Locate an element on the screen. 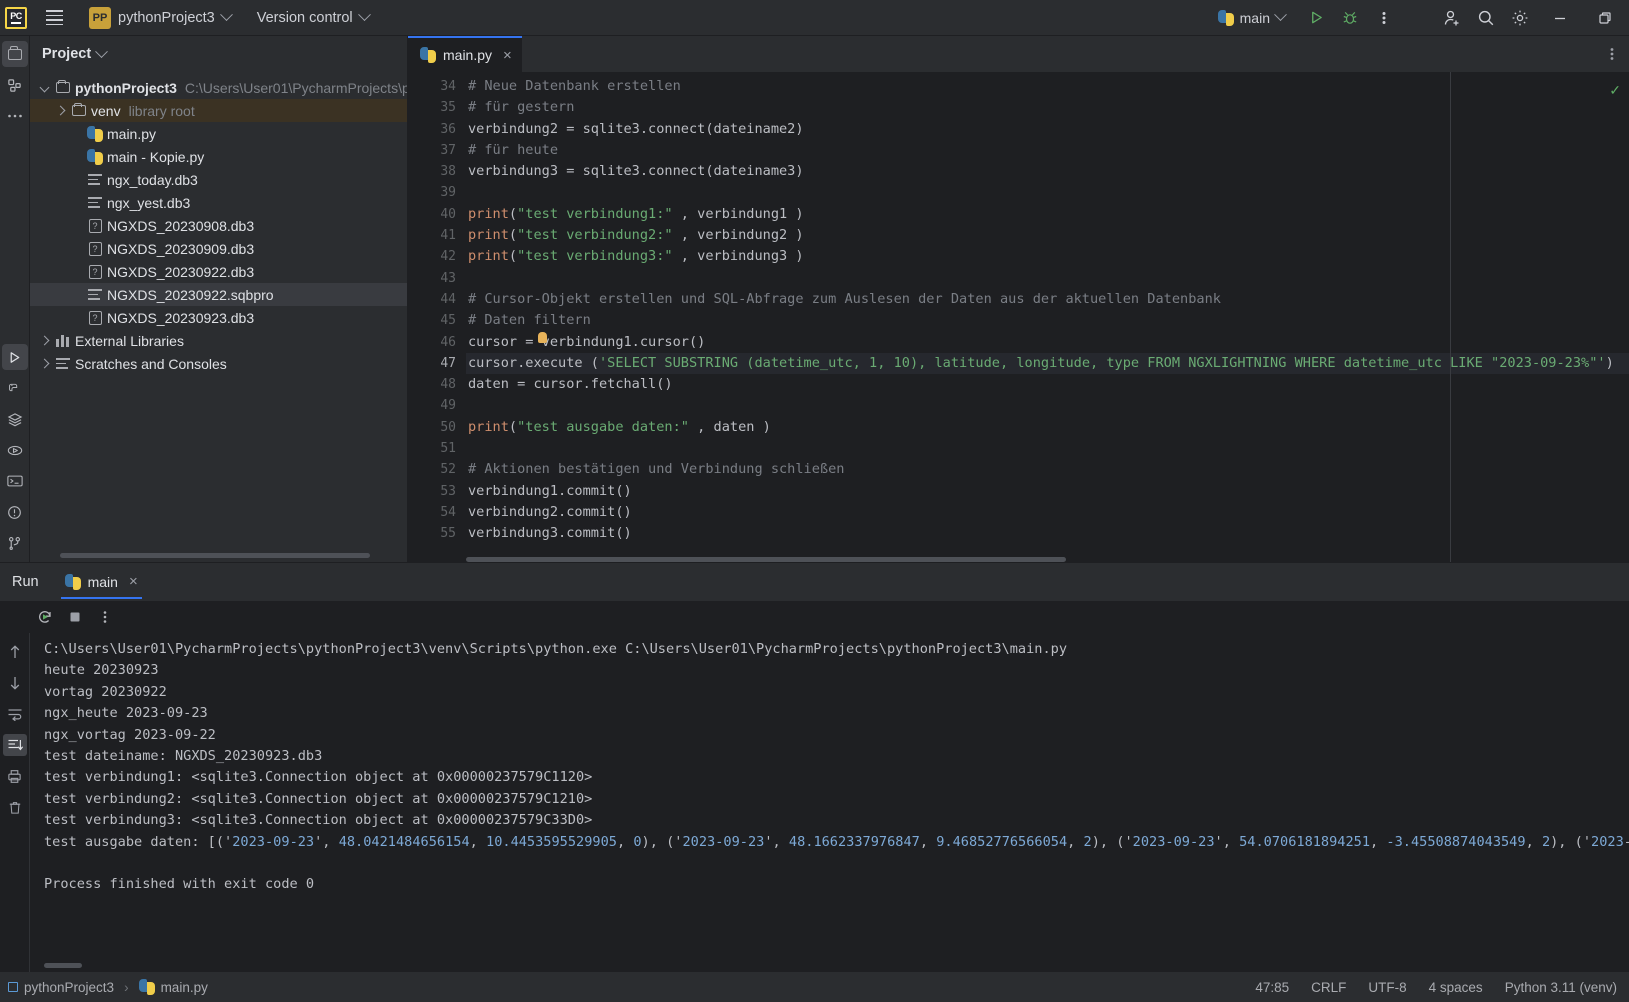 The image size is (1629, 1002). tree-item: NGXDS_20230922.sqbpro is located at coordinates (218, 294).